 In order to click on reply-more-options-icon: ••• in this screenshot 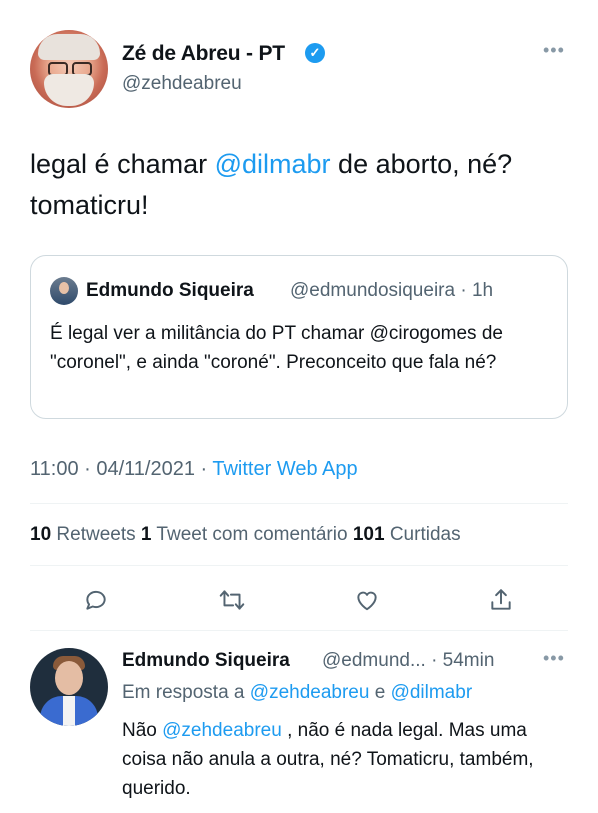, I will do `click(554, 658)`.